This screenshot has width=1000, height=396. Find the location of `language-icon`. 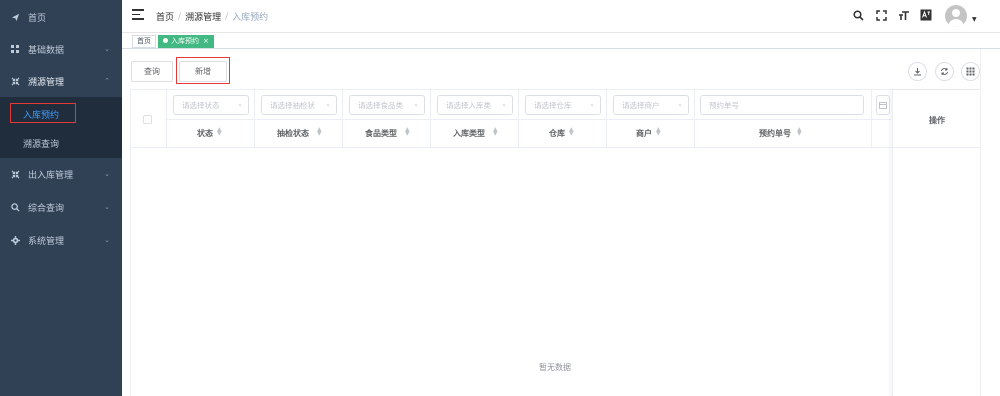

language-icon is located at coordinates (926, 15).